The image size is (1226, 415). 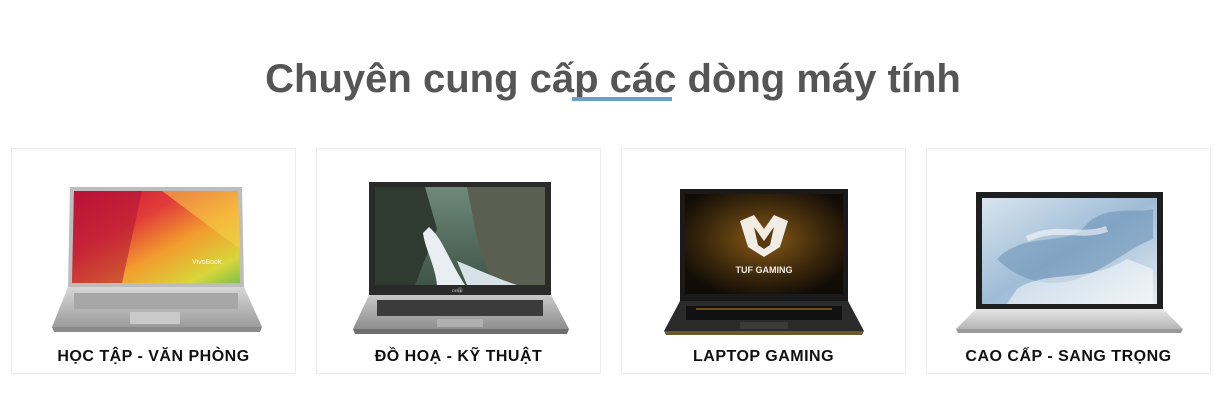 I want to click on category-card-graphics: DELL ĐỒ HOẠ - KỸ THUẬT, so click(x=458, y=261).